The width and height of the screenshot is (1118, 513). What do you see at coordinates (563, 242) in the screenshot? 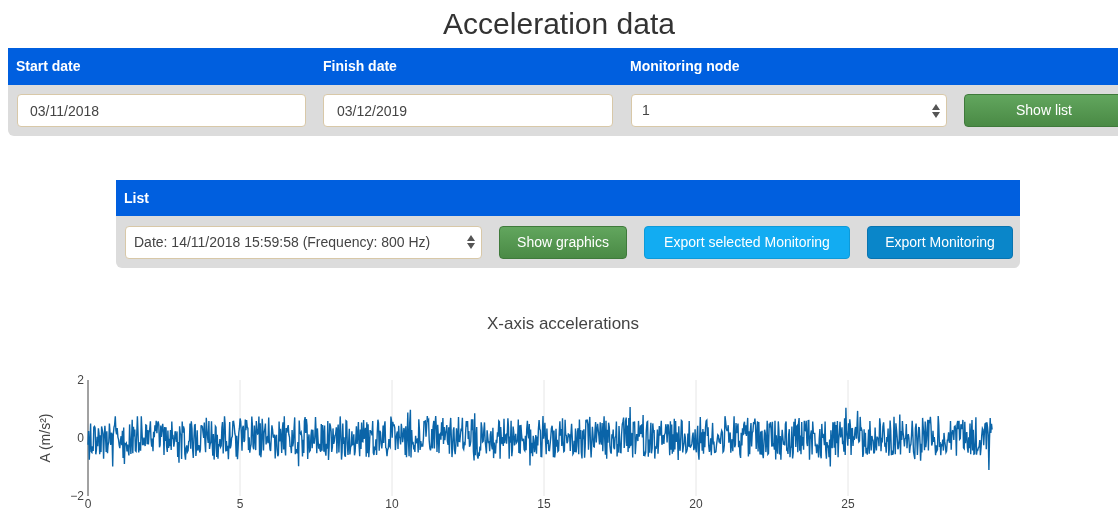
I see `show-graphics-button: Show graphics` at bounding box center [563, 242].